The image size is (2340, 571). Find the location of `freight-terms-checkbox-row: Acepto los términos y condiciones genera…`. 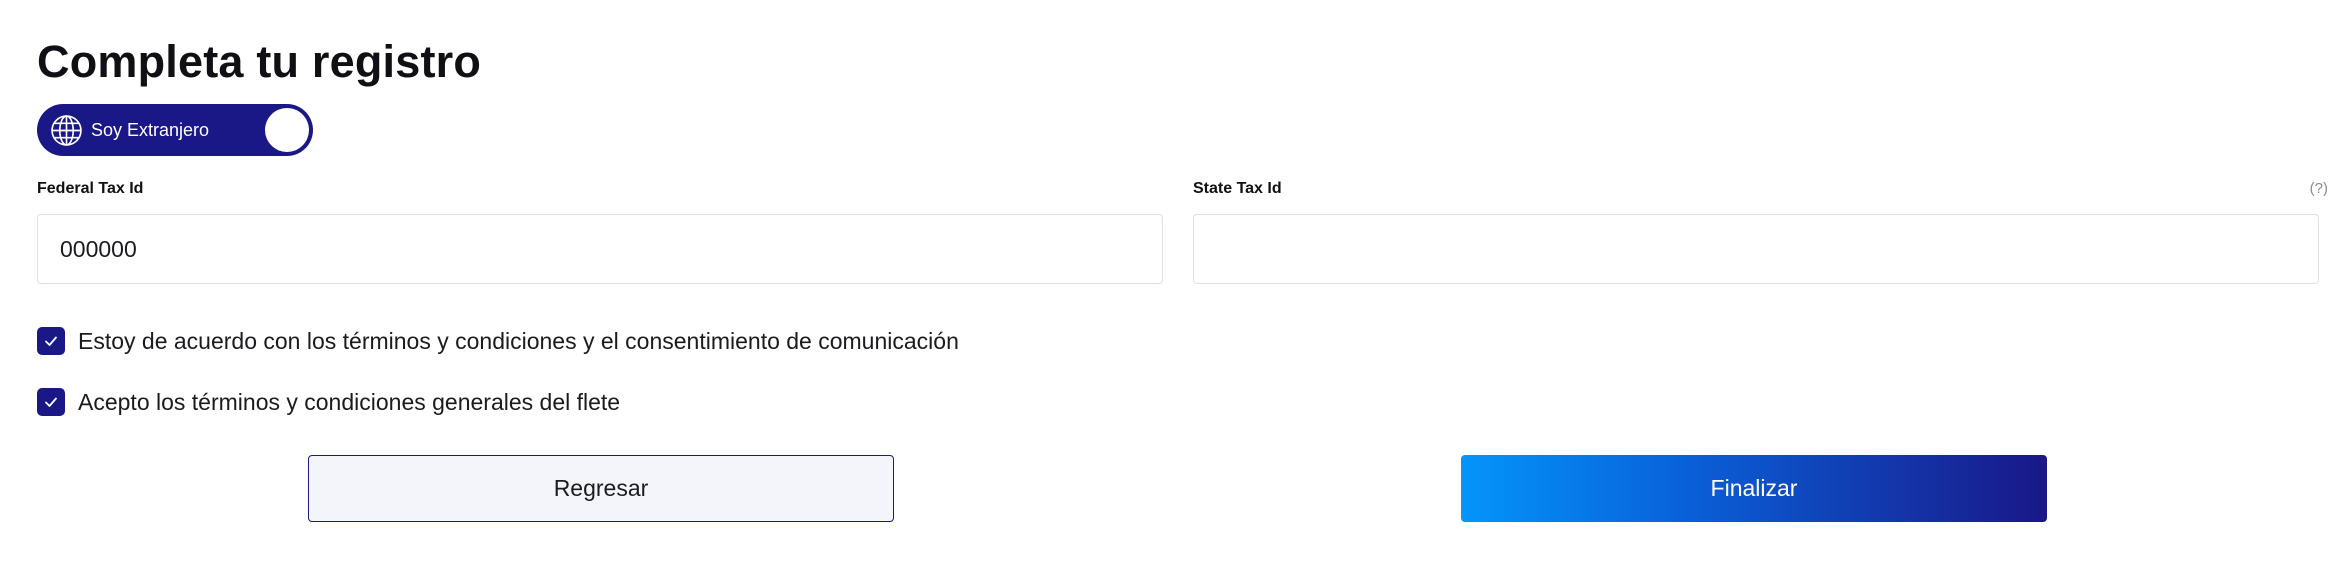

freight-terms-checkbox-row: Acepto los términos y condiciones genera… is located at coordinates (328, 402).